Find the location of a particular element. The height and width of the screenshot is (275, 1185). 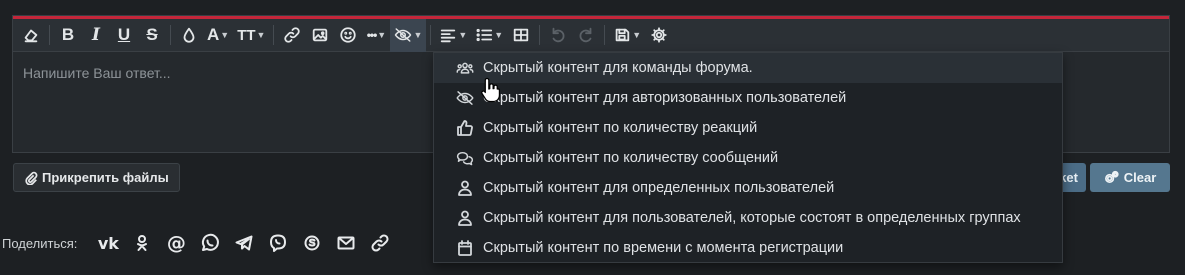

menu-item-label: Скрытый контент по количеству сообщений is located at coordinates (631, 158).